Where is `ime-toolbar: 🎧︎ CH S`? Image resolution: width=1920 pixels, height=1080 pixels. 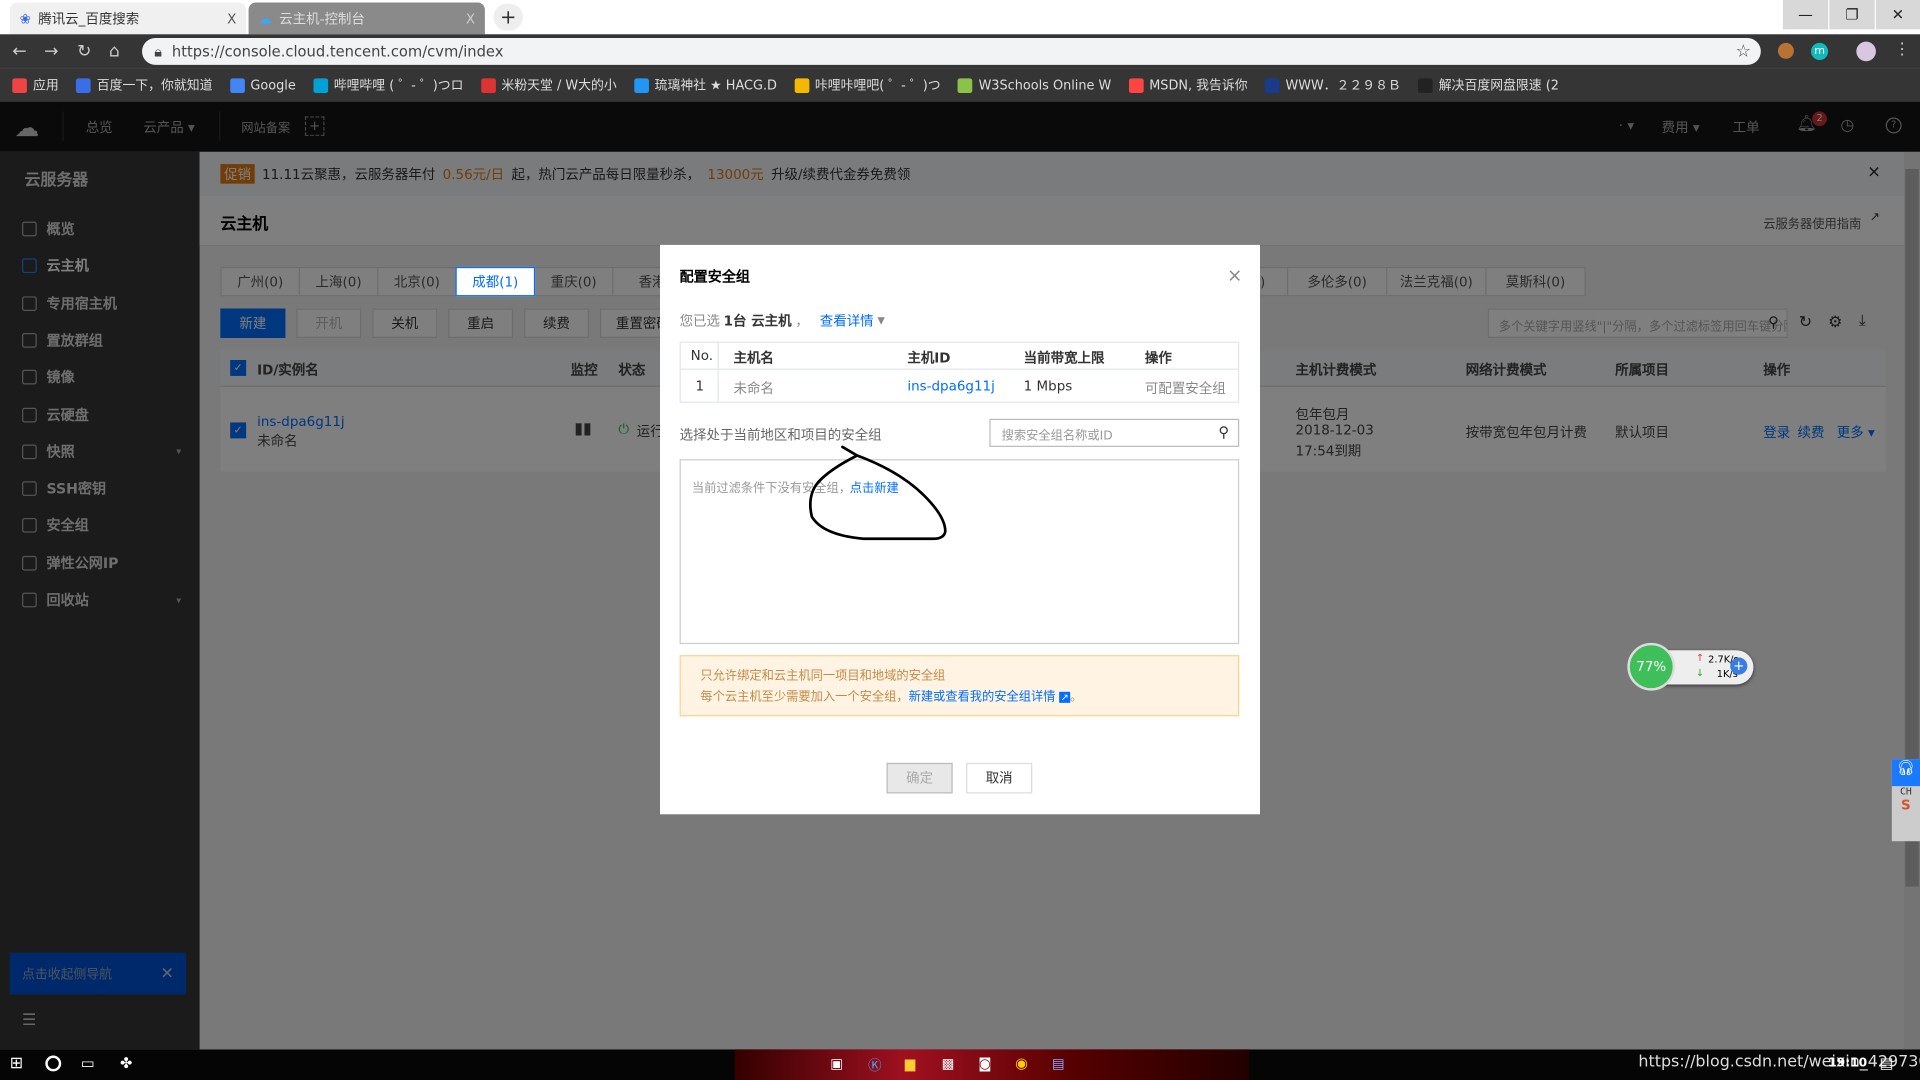
ime-toolbar: 🎧︎ CH S is located at coordinates (1905, 800).